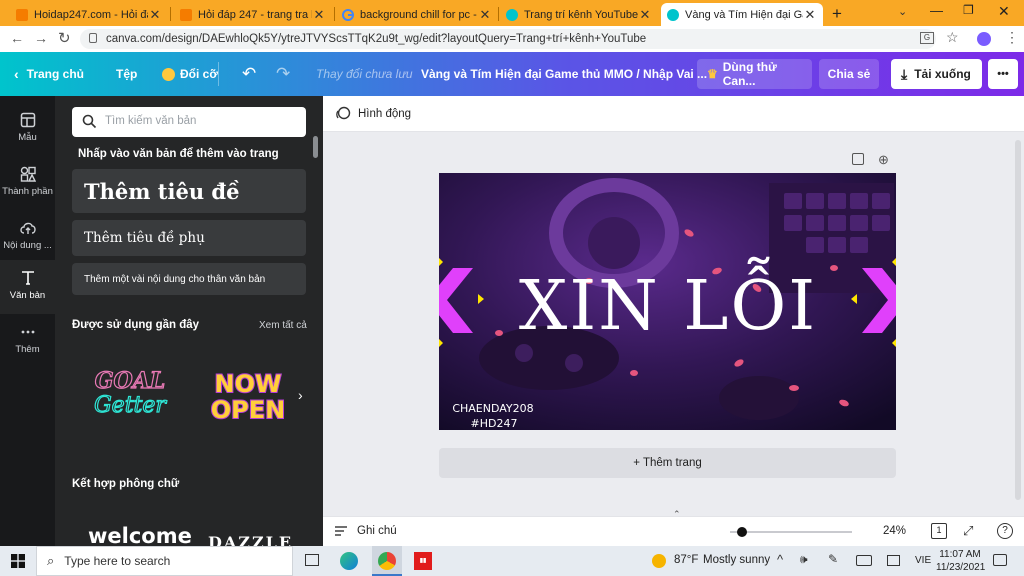 Image resolution: width=1024 pixels, height=576 pixels. I want to click on canva-favicon-icon, so click(673, 14).